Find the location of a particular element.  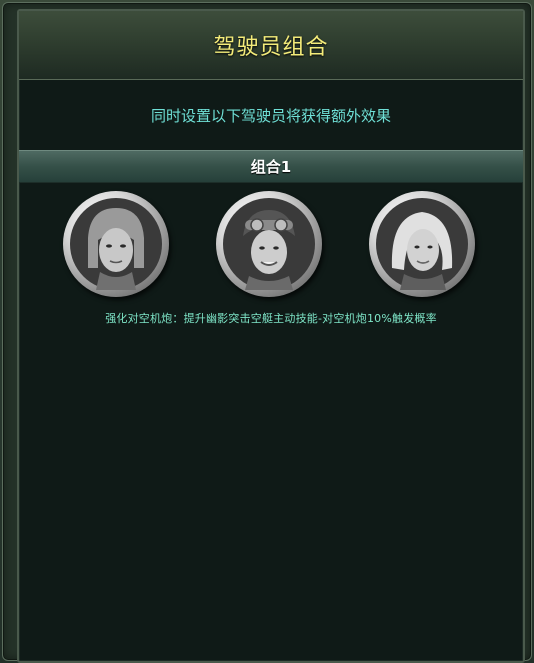

title-bar: 驾驶员组合 is located at coordinates (271, 45).